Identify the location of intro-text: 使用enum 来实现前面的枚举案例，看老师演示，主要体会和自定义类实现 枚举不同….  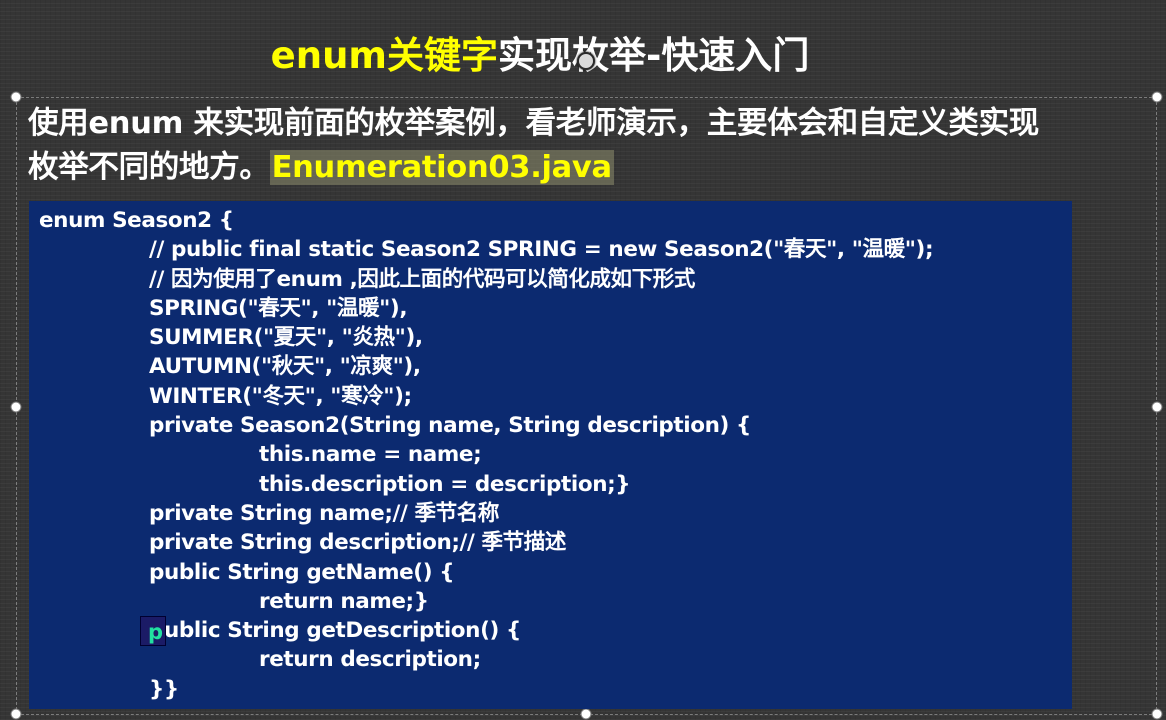
(590, 146).